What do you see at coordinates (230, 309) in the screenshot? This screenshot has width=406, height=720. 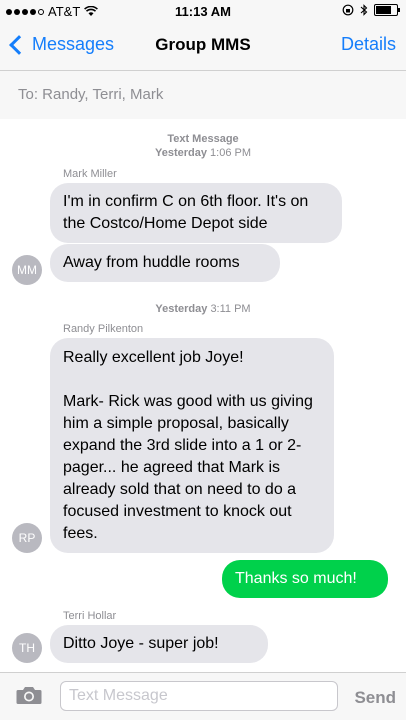 I see `meta-time: 3:11 PM` at bounding box center [230, 309].